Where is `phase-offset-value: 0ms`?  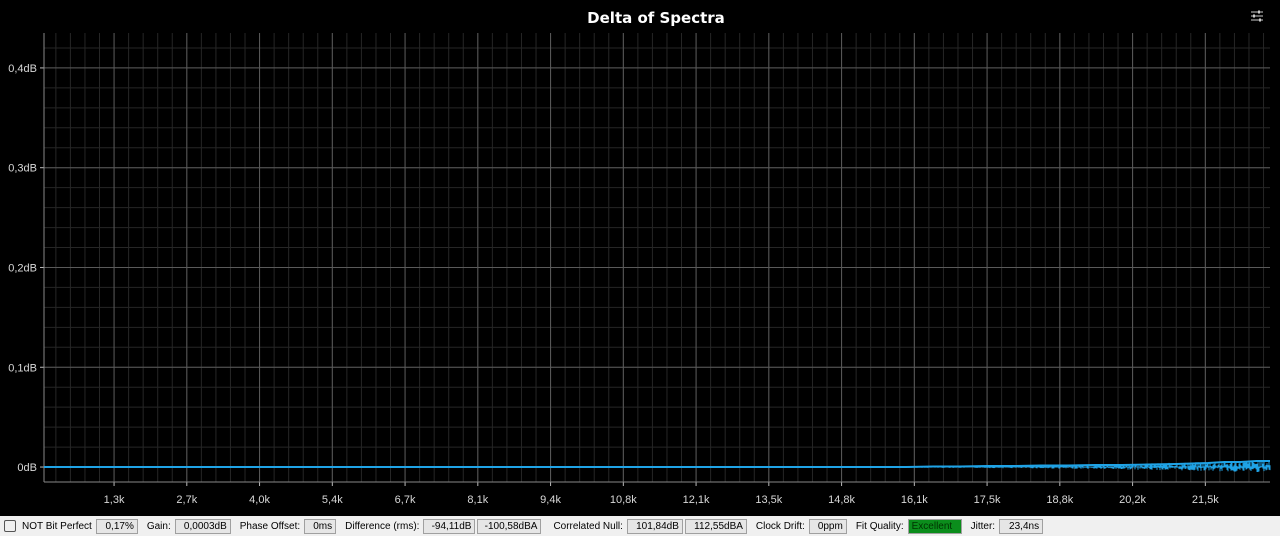
phase-offset-value: 0ms is located at coordinates (320, 526).